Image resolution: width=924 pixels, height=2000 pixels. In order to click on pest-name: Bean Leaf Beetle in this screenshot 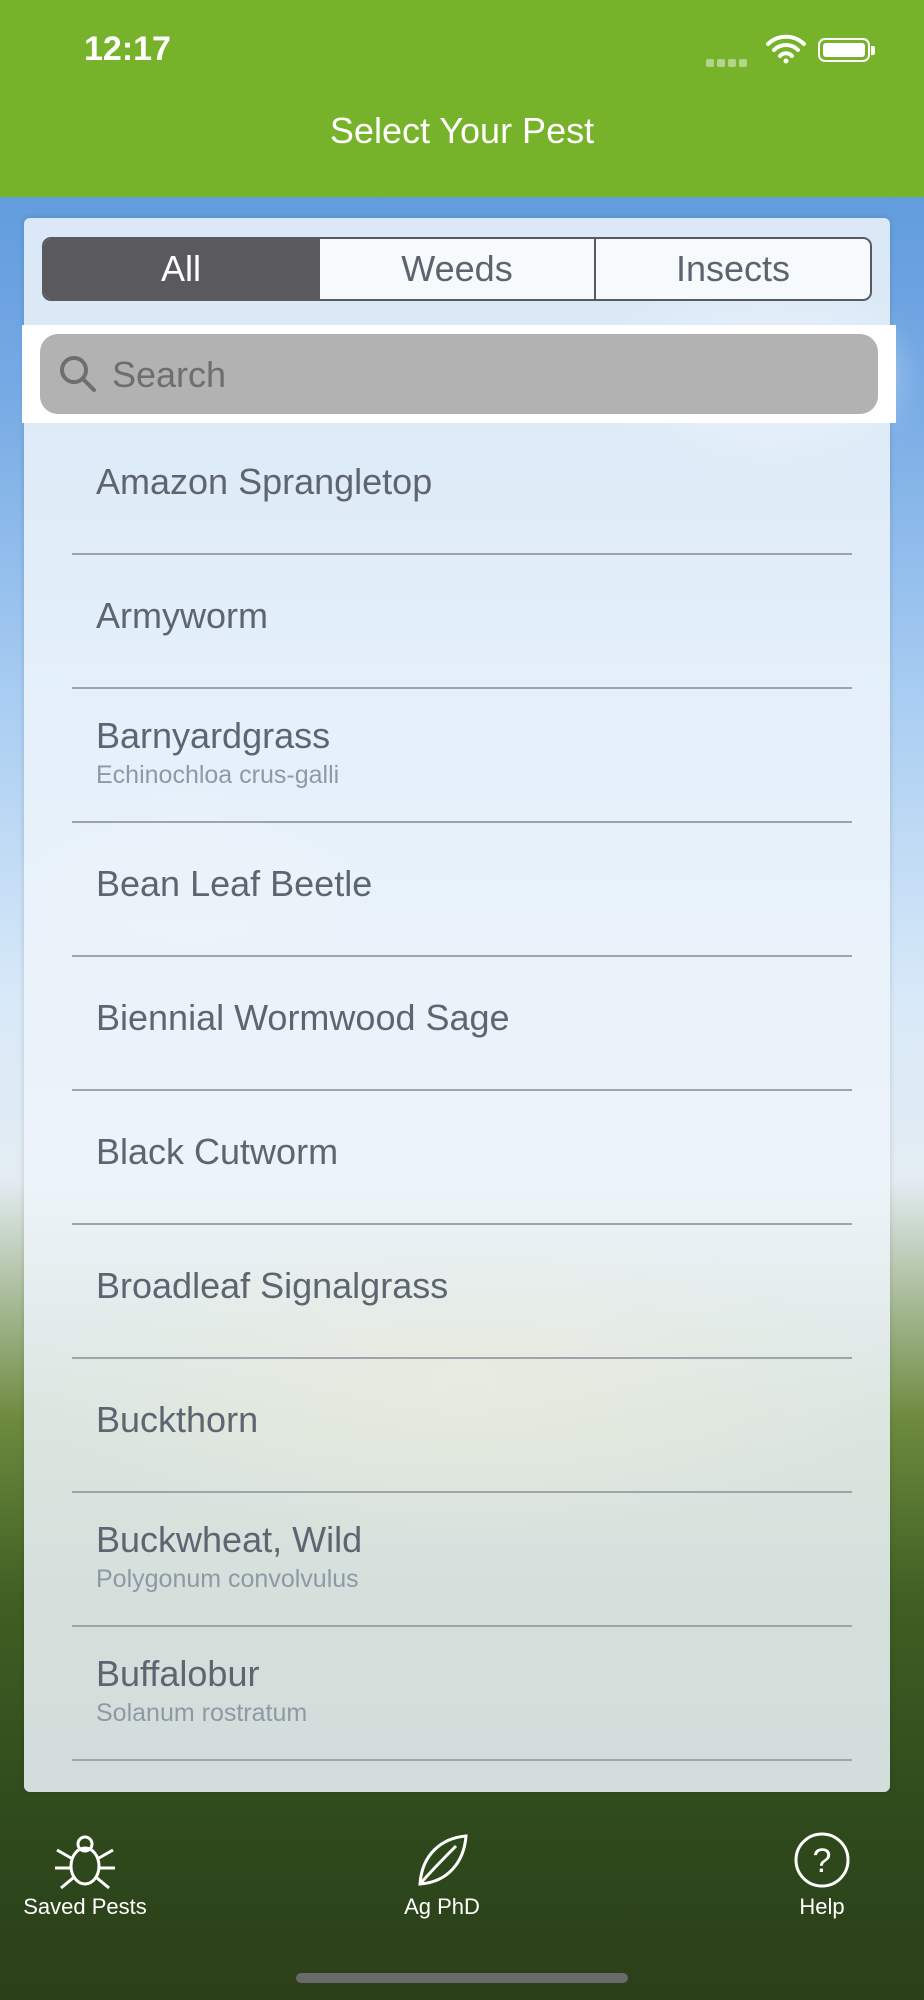, I will do `click(234, 883)`.